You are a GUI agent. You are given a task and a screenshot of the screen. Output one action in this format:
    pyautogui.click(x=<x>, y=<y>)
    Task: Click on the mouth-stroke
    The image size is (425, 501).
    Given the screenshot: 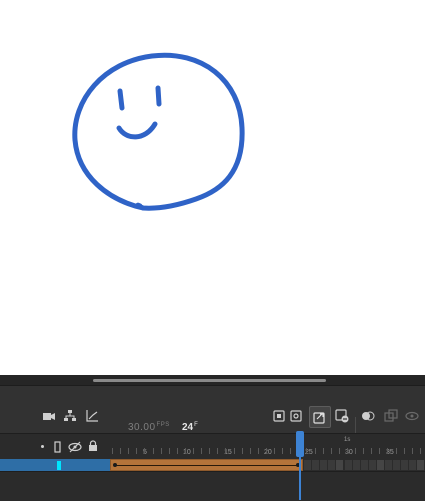 What is the action you would take?
    pyautogui.click(x=137, y=130)
    